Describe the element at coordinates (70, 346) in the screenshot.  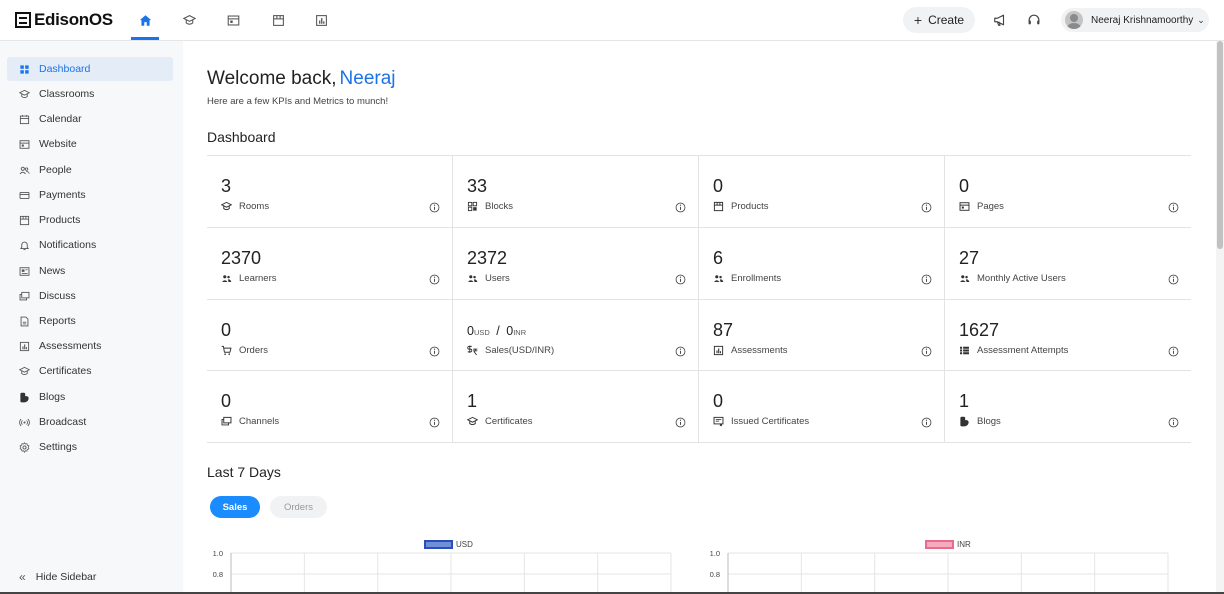
I see `sidebar-item-label: Assessments` at that location.